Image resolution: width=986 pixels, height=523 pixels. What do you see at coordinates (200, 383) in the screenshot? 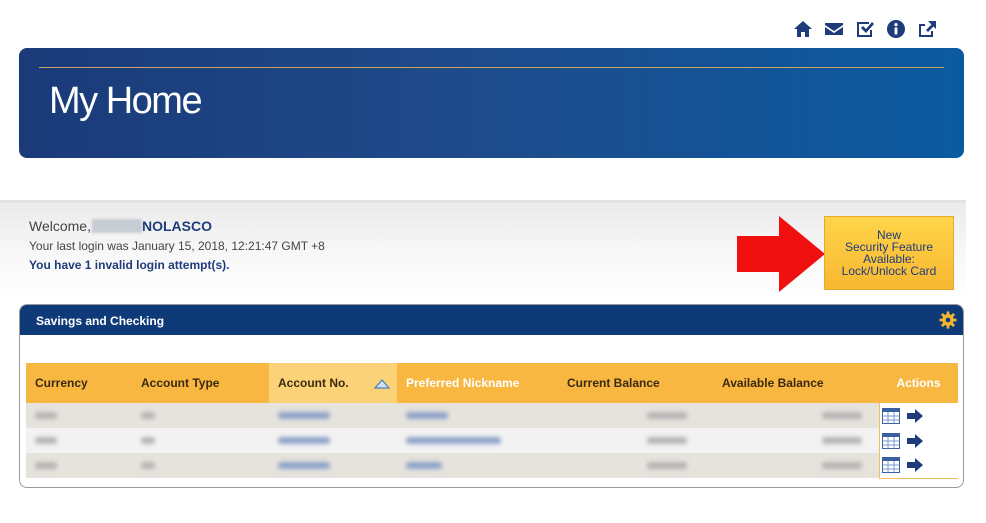
I see `col-account-type: Account Type` at bounding box center [200, 383].